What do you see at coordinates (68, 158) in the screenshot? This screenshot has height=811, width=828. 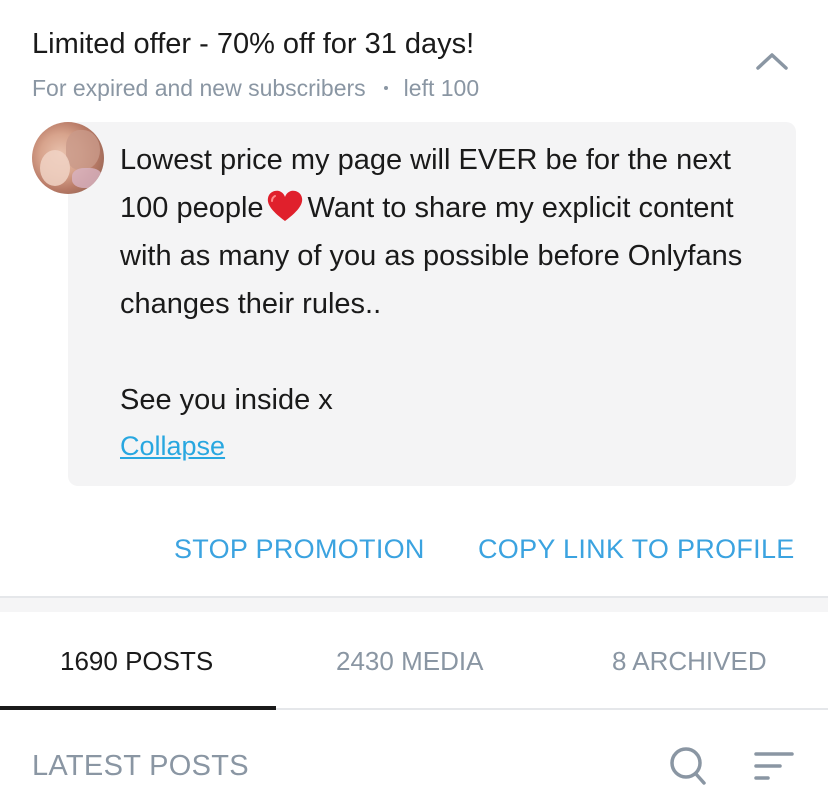 I see `avatar` at bounding box center [68, 158].